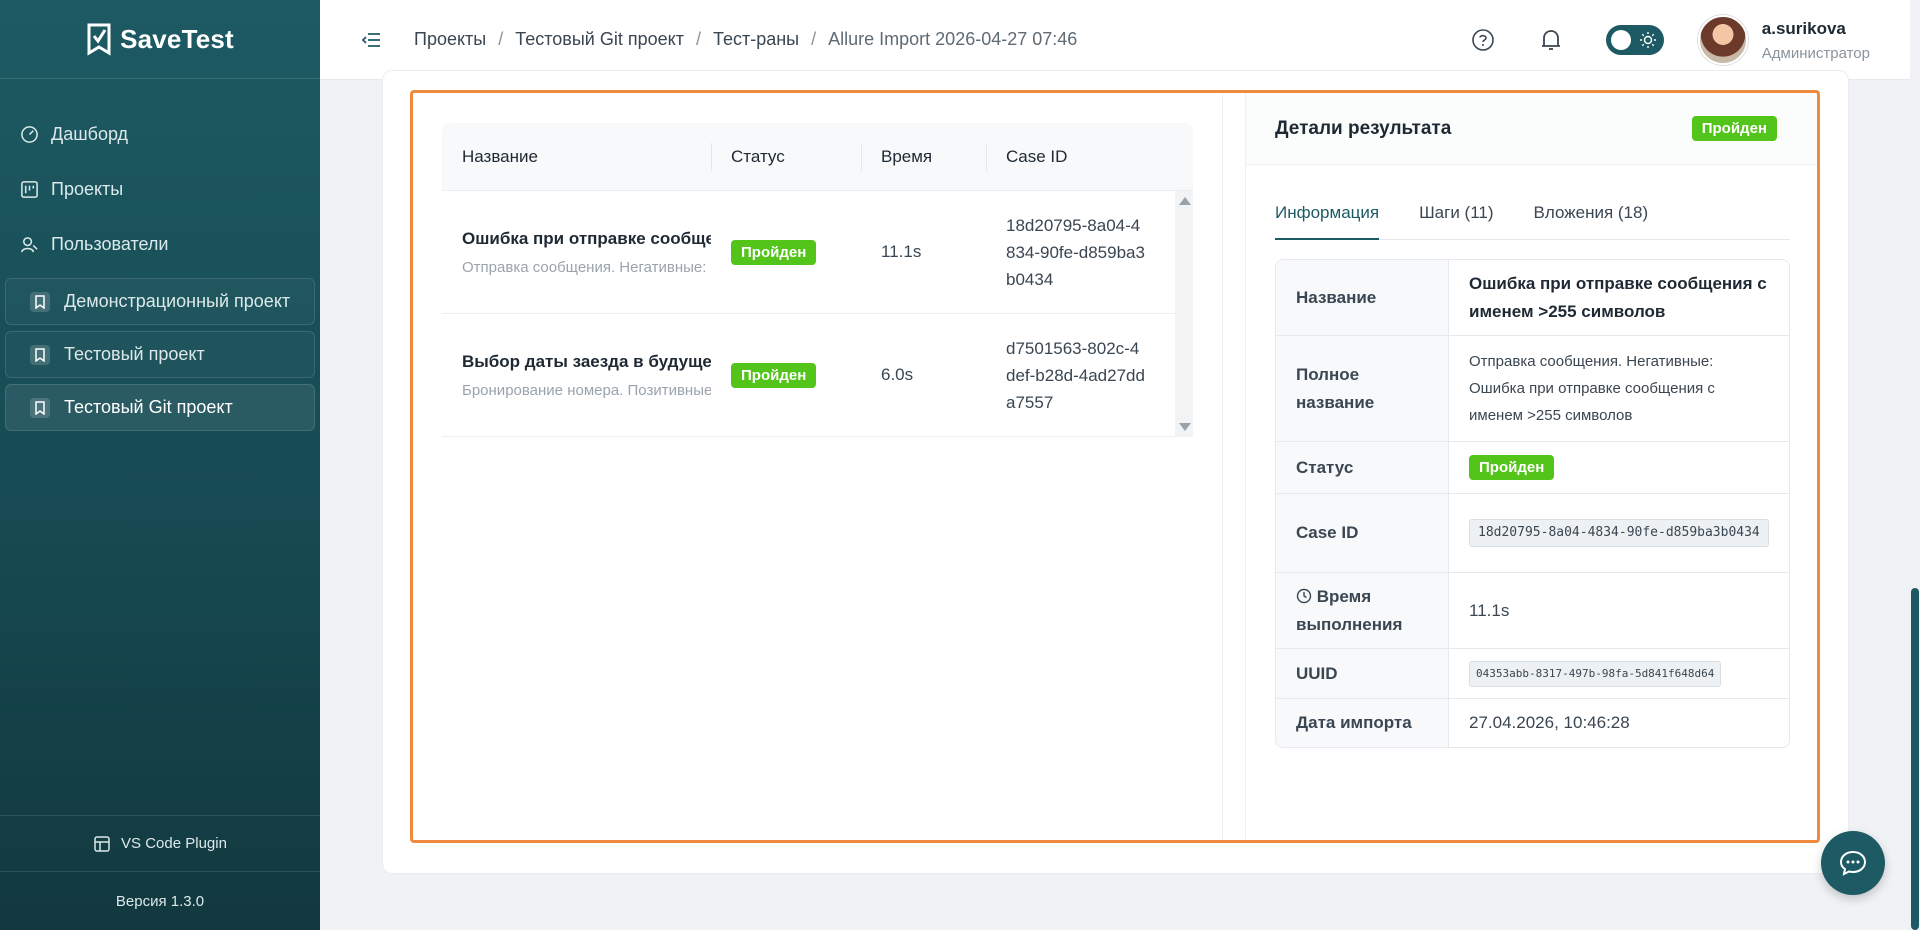  Describe the element at coordinates (1185, 427) in the screenshot. I see `scroll-down-arrow-icon` at that location.